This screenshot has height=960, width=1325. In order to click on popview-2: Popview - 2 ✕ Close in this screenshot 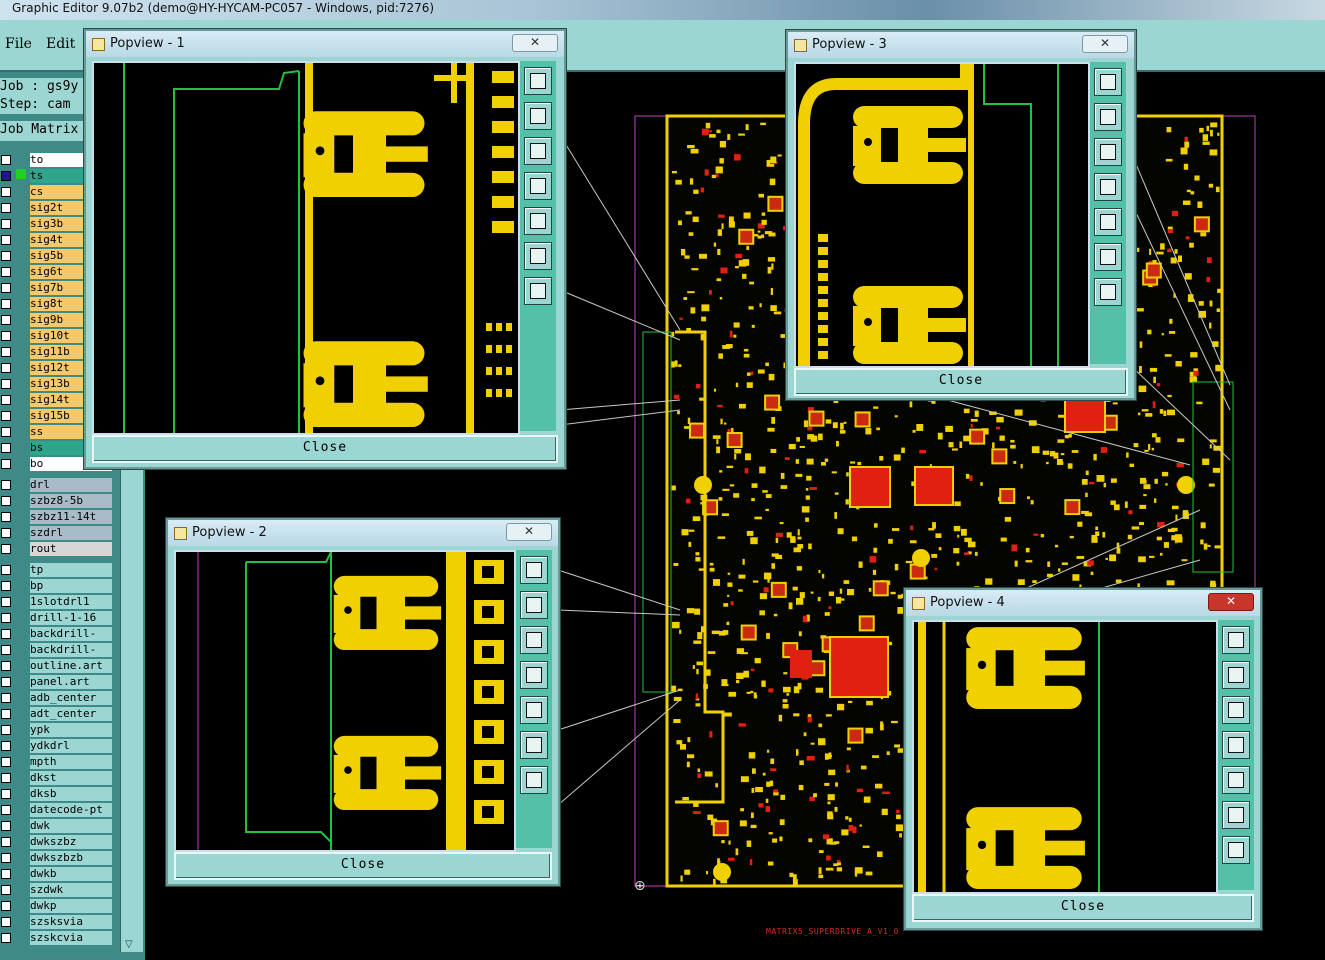, I will do `click(363, 702)`.